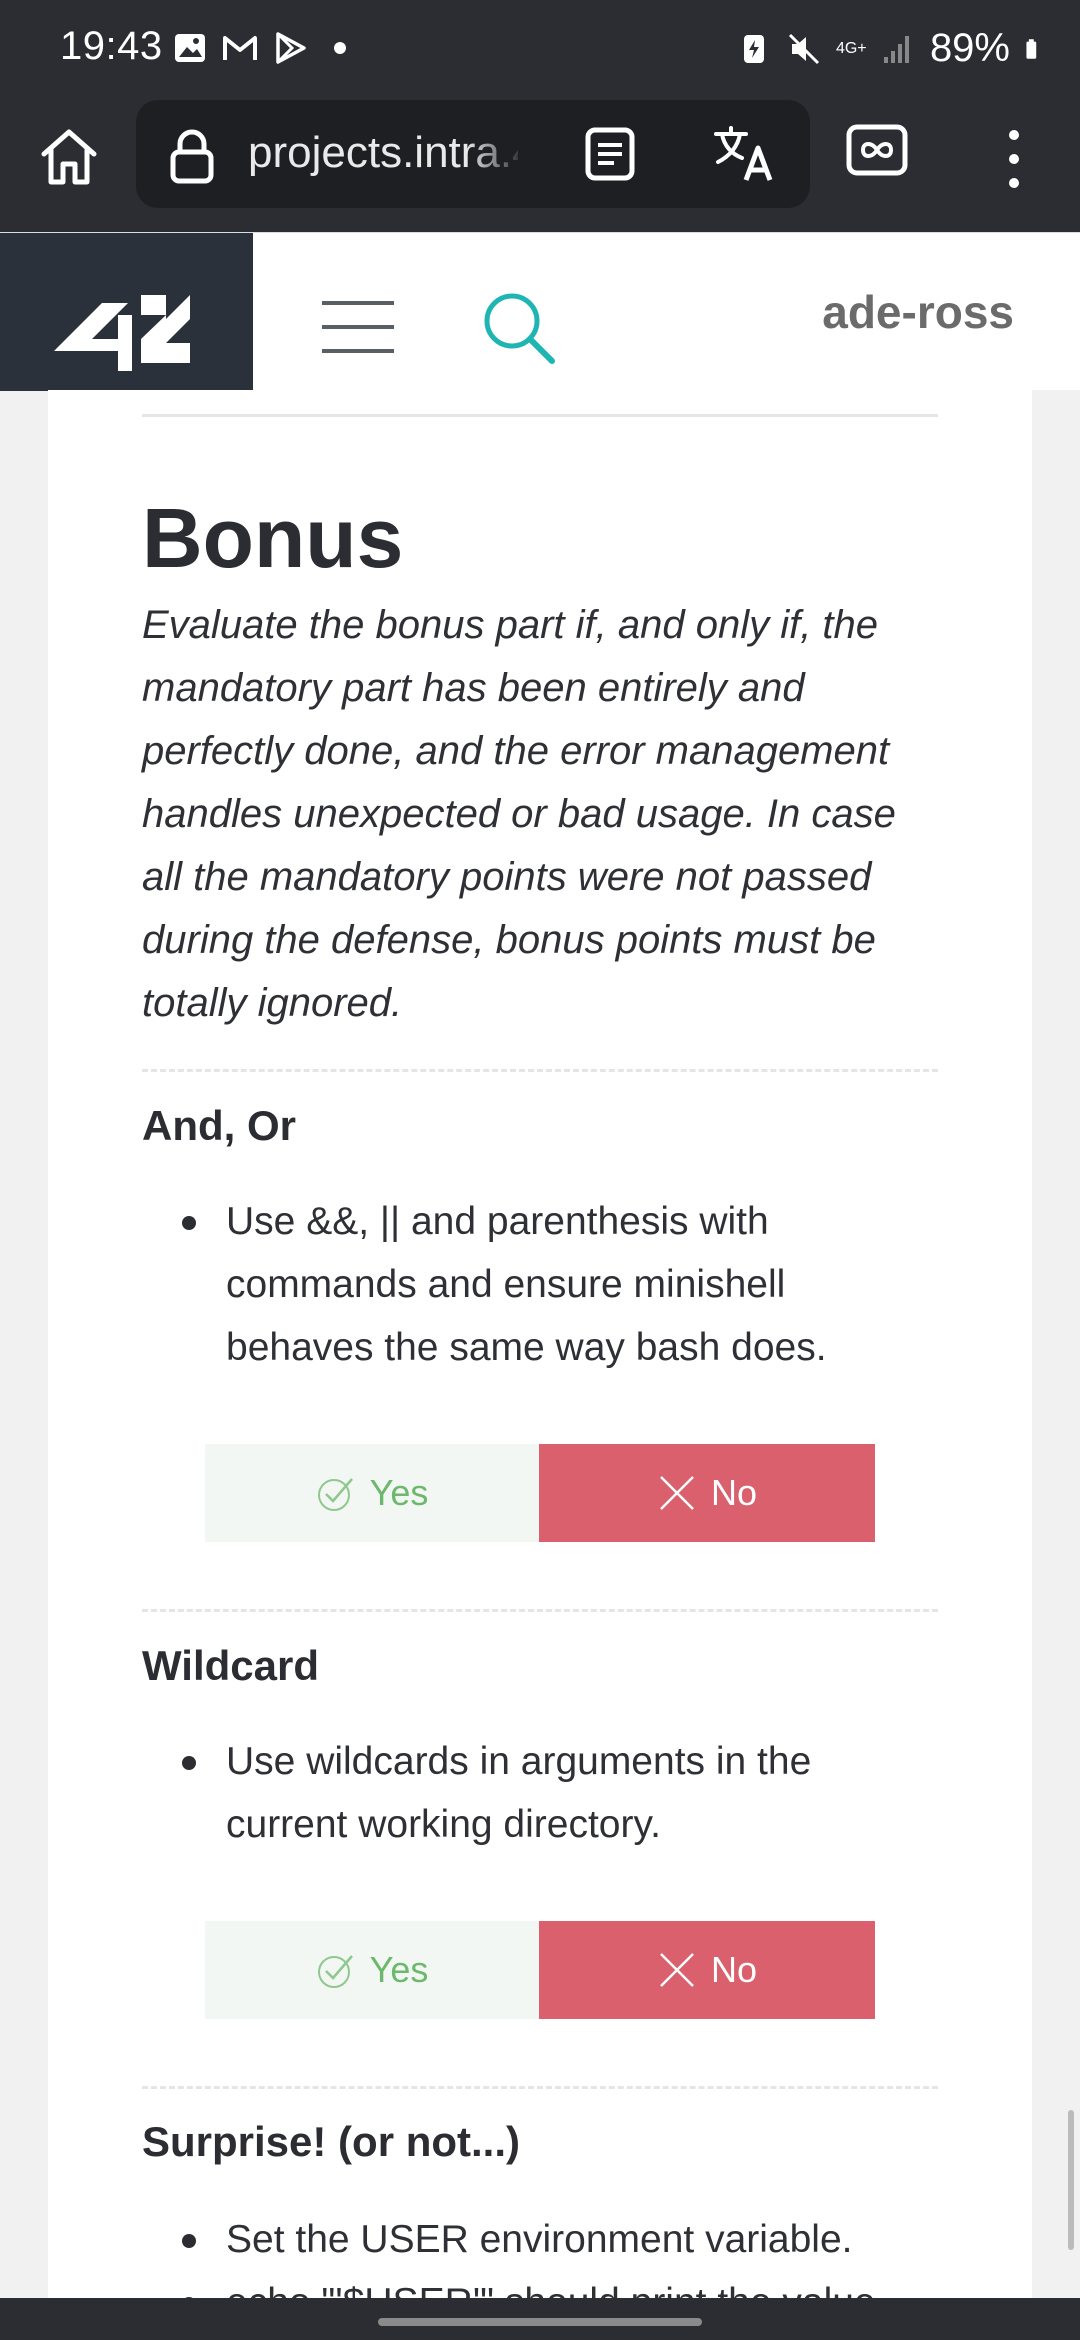 The image size is (1080, 2340). I want to click on address-bar: projects.intra.42.fr, so click(473, 154).